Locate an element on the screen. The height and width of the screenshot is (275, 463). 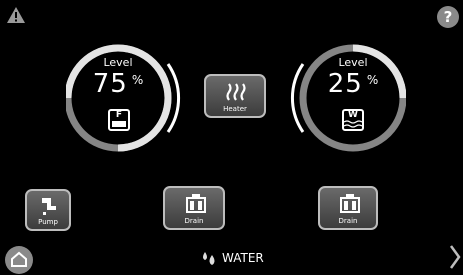
help-label: ? is located at coordinates (448, 17).